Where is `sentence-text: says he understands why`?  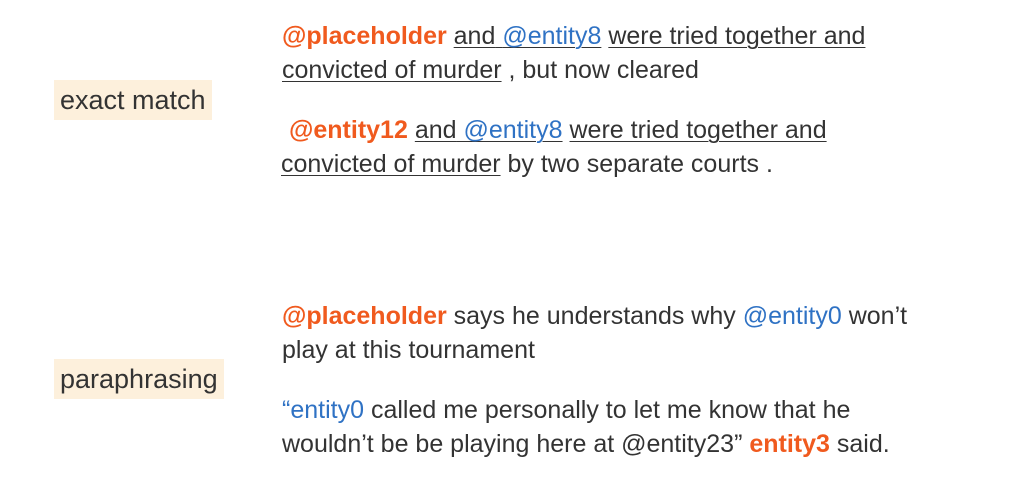
sentence-text: says he understands why is located at coordinates (594, 316).